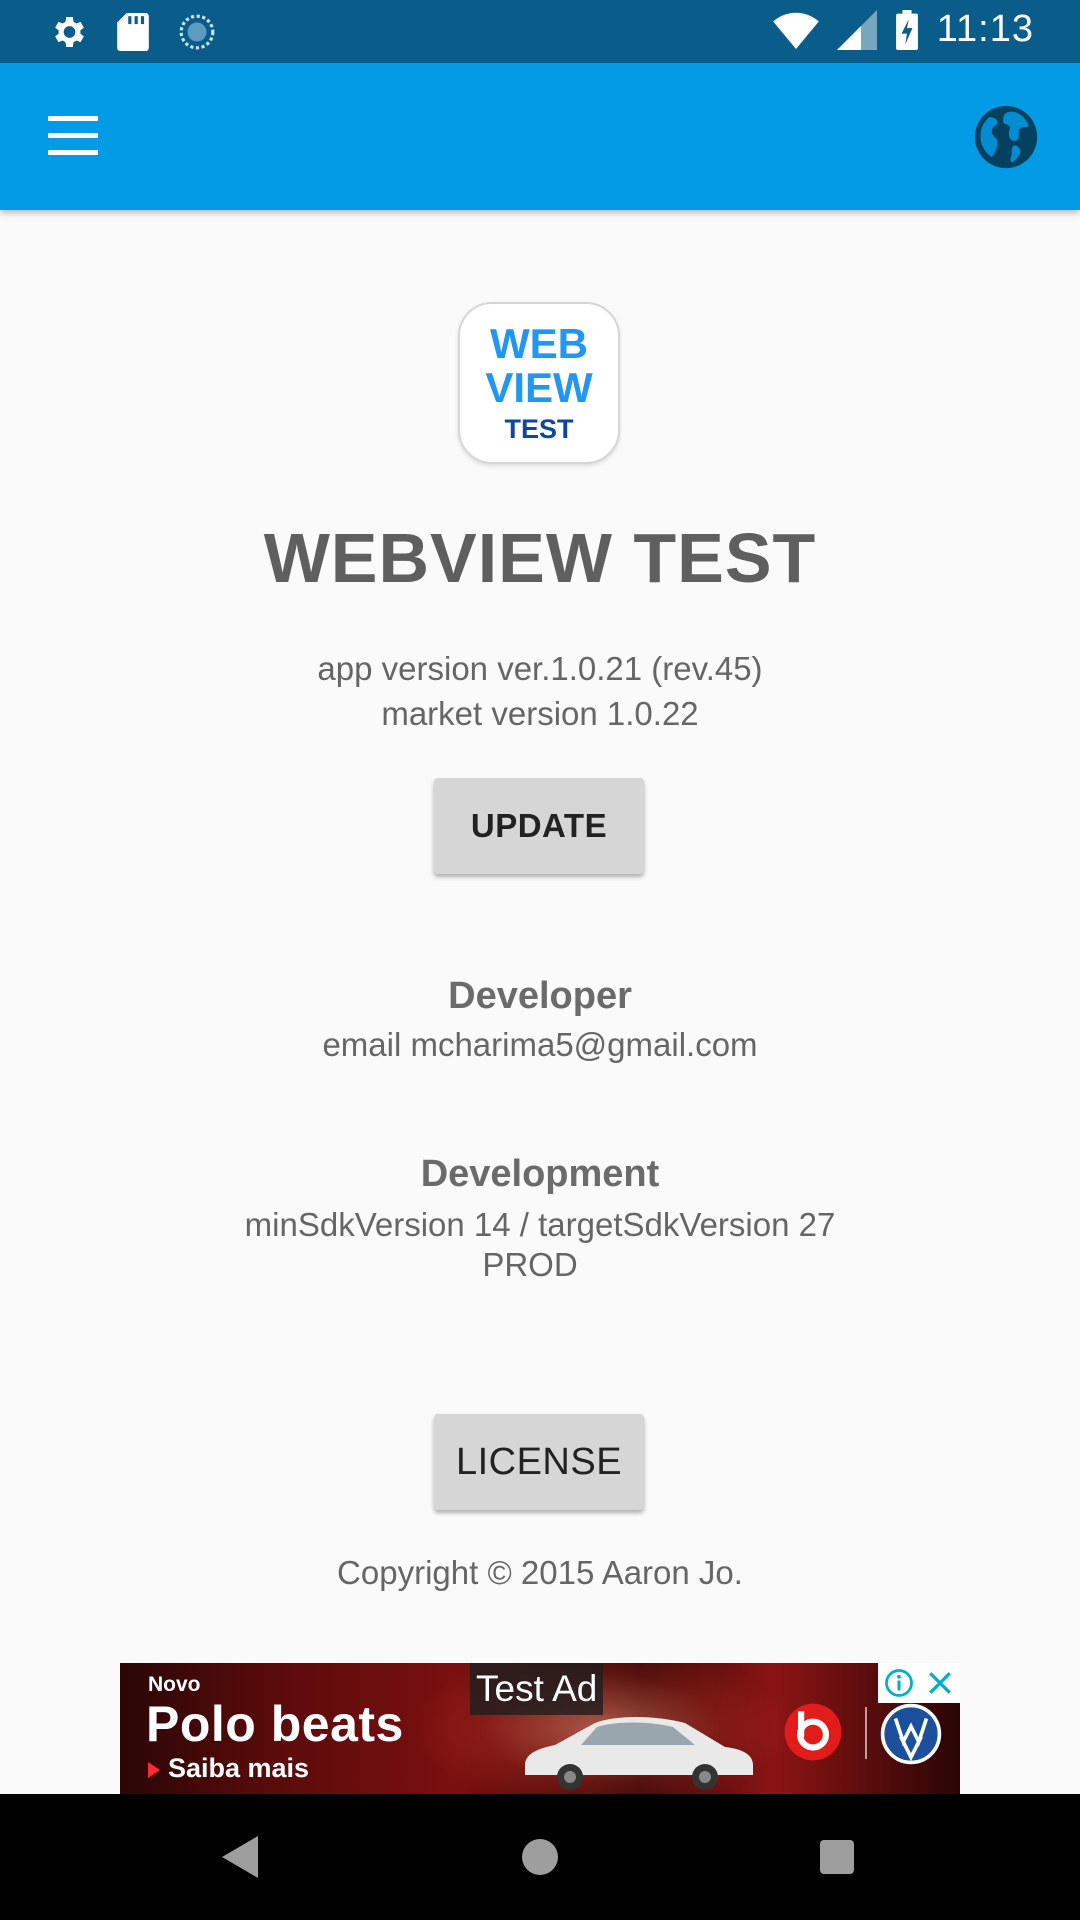  What do you see at coordinates (540, 668) in the screenshot?
I see `app-version: app version ver.1.0.21 (rev.45)` at bounding box center [540, 668].